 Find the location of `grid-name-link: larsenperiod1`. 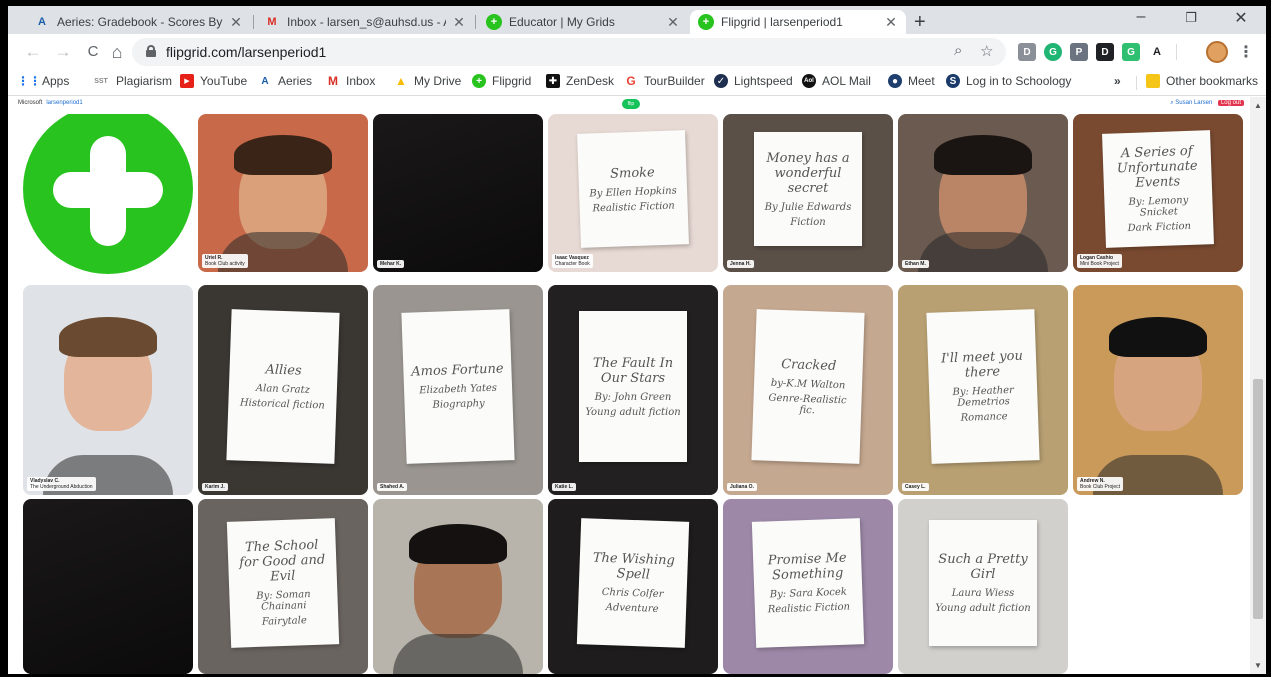

grid-name-link: larsenperiod1 is located at coordinates (64, 103).